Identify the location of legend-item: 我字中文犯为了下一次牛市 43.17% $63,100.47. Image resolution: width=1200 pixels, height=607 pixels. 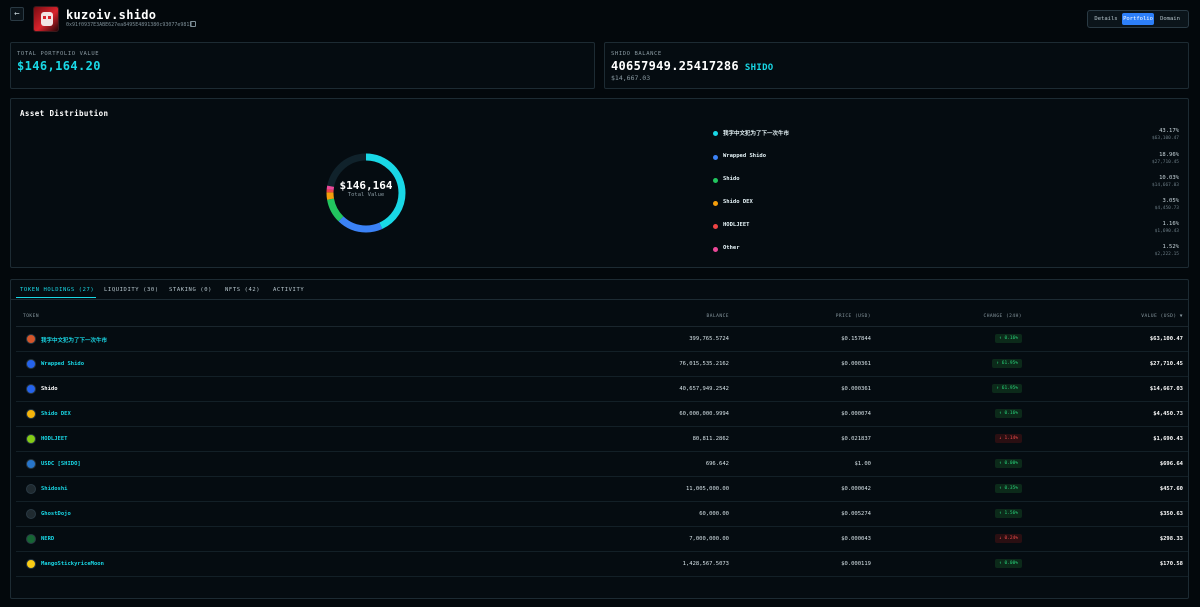
(951, 134).